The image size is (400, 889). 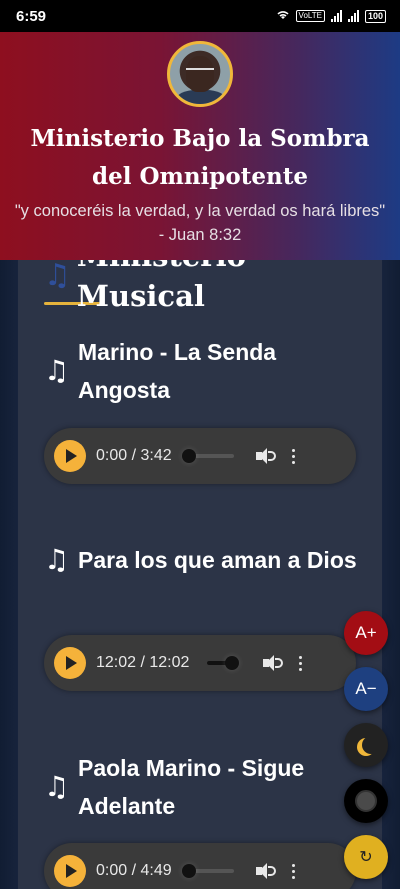 What do you see at coordinates (200, 16) in the screenshot?
I see `status-bar: 6:59 VoLTE 100` at bounding box center [200, 16].